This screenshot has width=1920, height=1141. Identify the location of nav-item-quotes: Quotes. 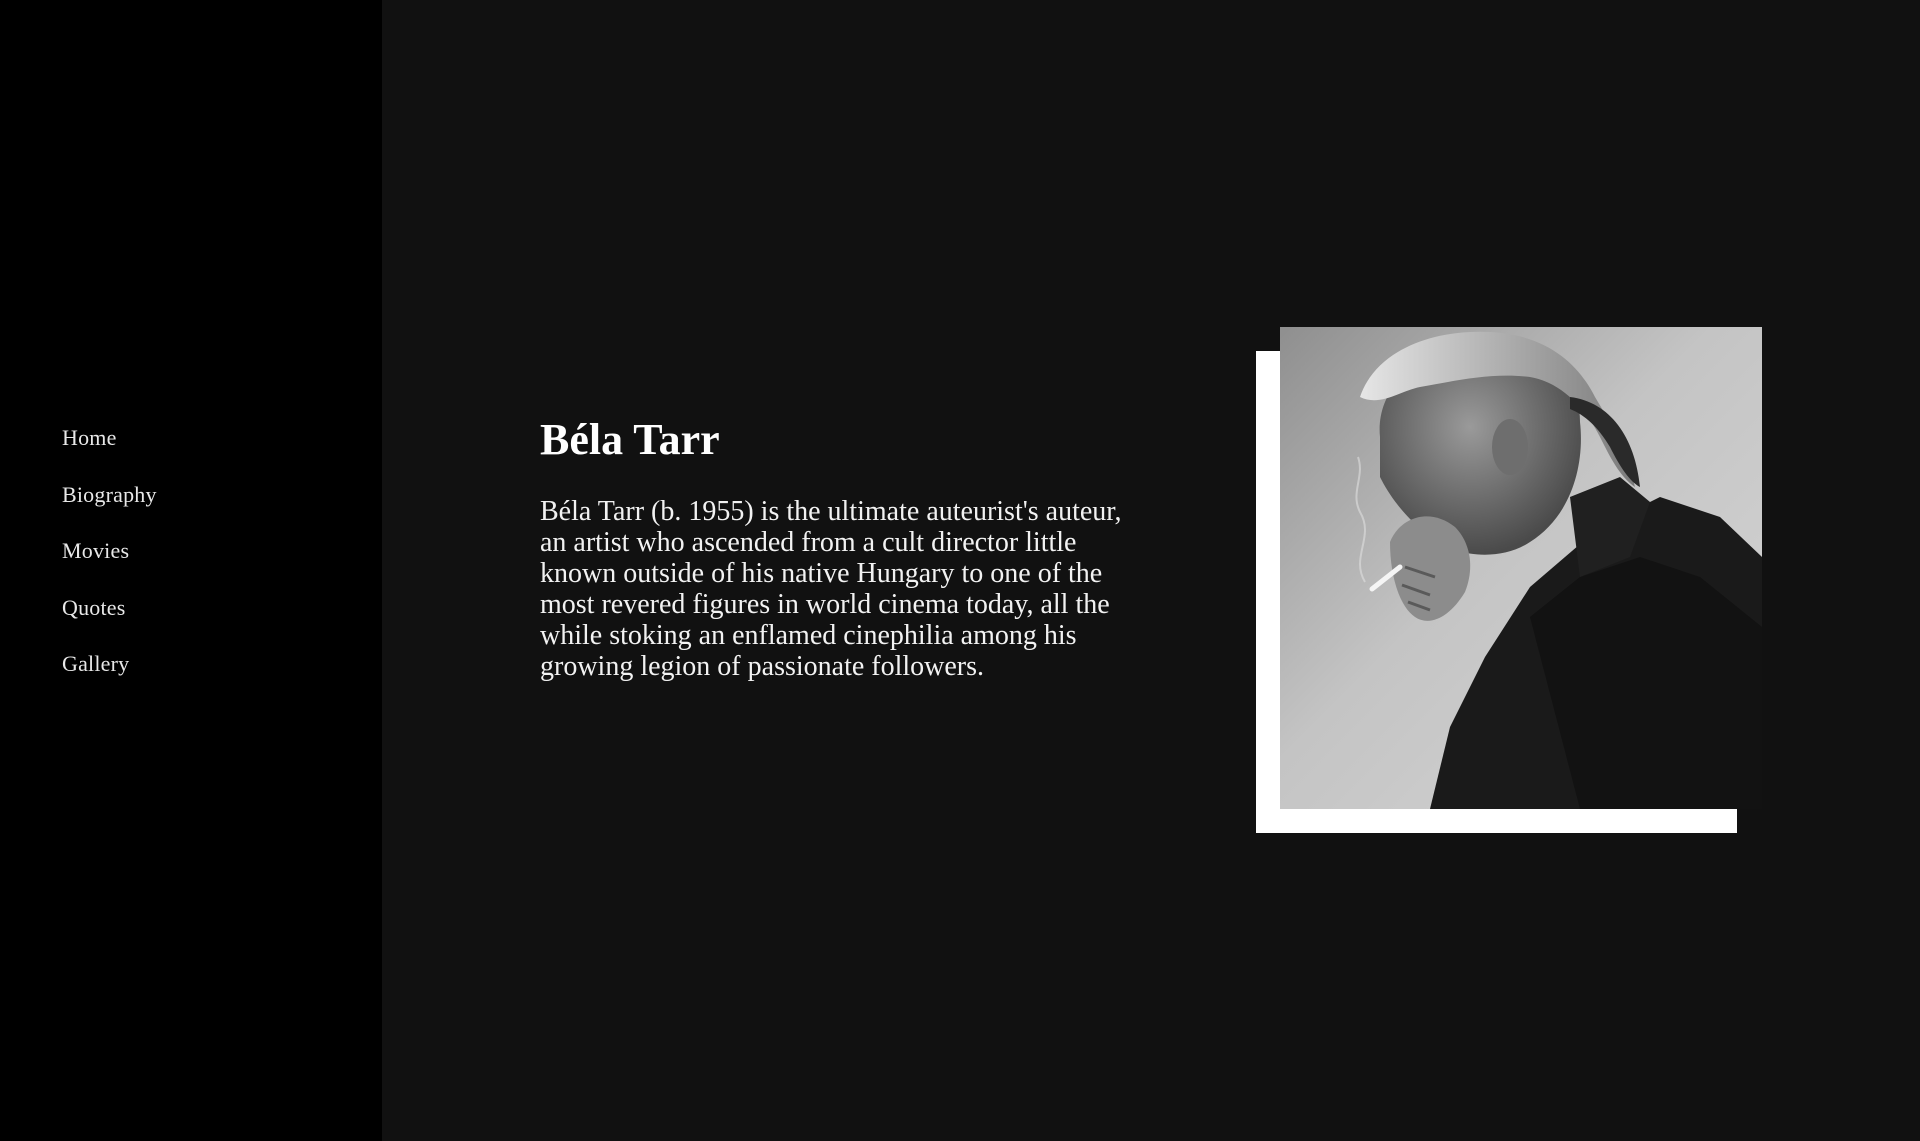
(109, 618).